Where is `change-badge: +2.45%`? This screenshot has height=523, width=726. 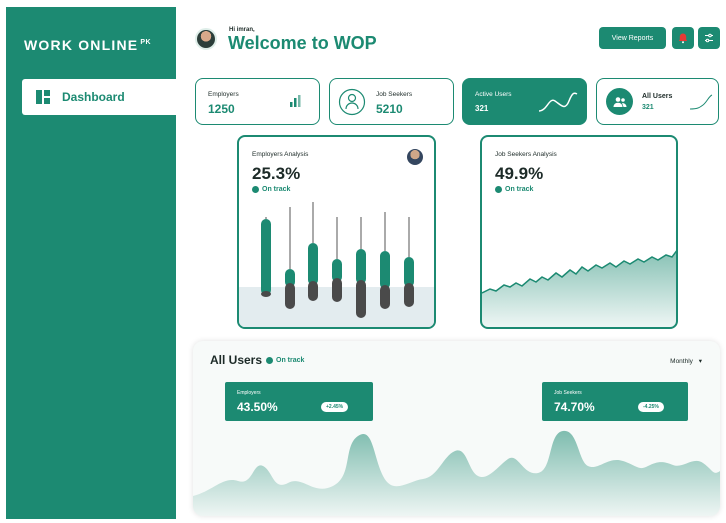
change-badge: +2.45% is located at coordinates (335, 407).